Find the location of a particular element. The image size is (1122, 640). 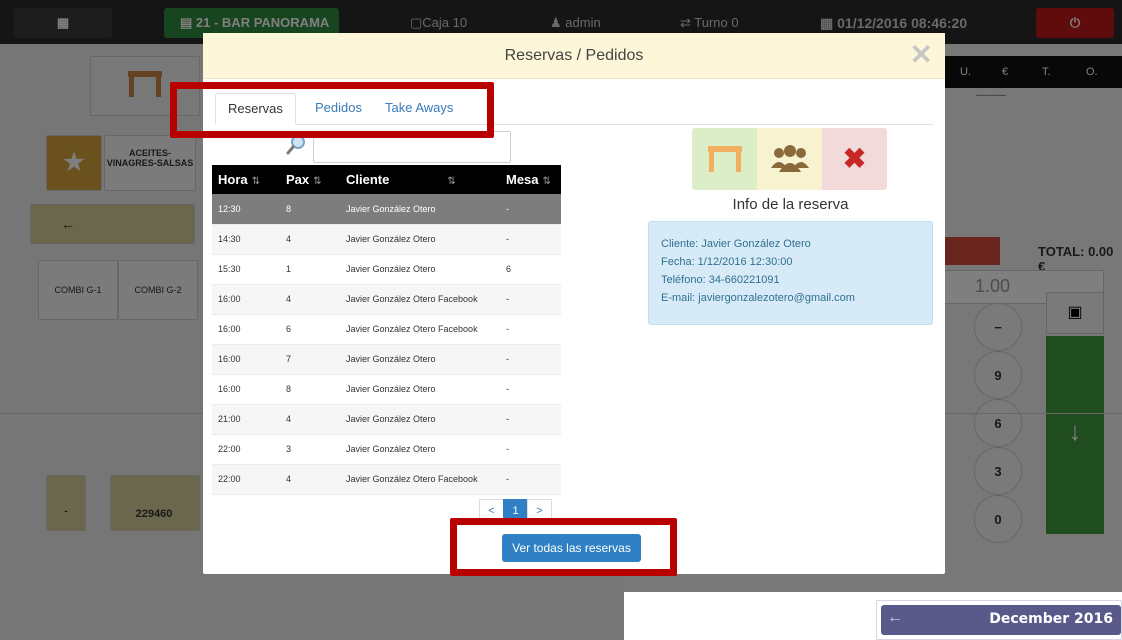

assign-table-button is located at coordinates (724, 159).